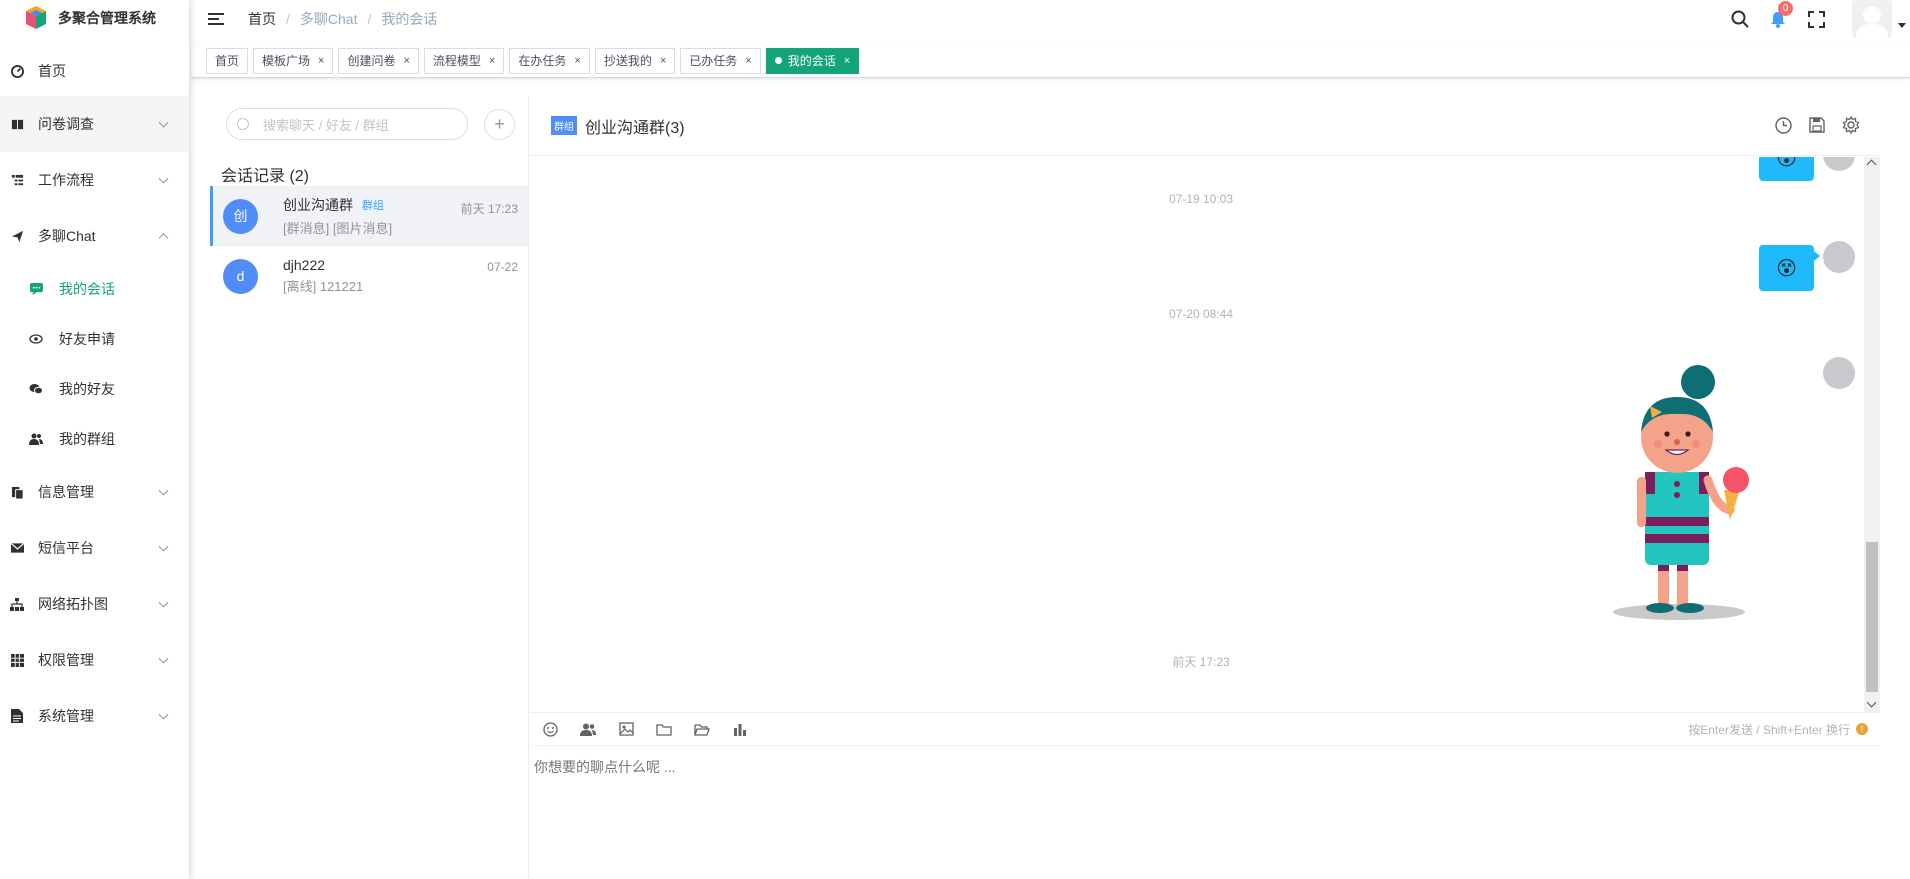 The image size is (1910, 879). Describe the element at coordinates (216, 19) in the screenshot. I see `hamburger-icon` at that location.